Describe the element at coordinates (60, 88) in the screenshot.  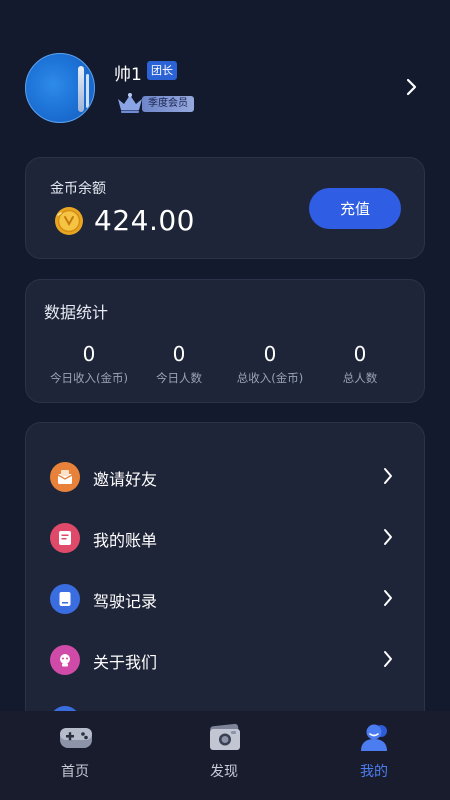
I see `avatar` at that location.